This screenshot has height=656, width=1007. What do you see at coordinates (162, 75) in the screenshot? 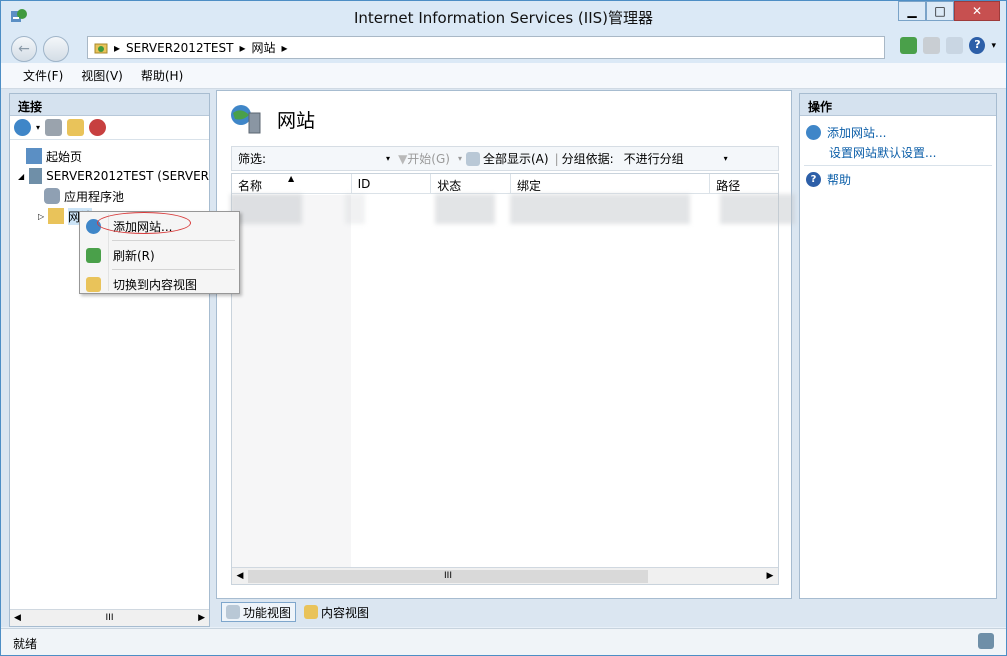
I see `menu-help: 帮助(H)` at bounding box center [162, 75].